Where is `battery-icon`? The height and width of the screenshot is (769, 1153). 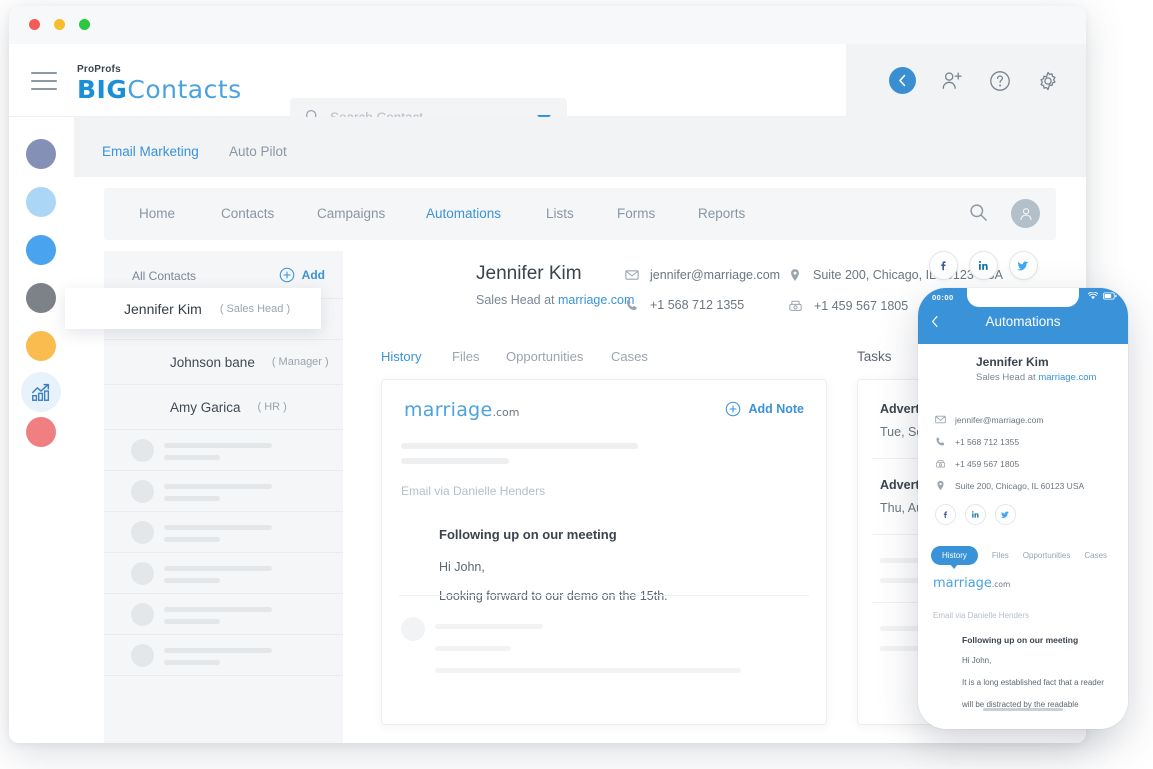
battery-icon is located at coordinates (1110, 296).